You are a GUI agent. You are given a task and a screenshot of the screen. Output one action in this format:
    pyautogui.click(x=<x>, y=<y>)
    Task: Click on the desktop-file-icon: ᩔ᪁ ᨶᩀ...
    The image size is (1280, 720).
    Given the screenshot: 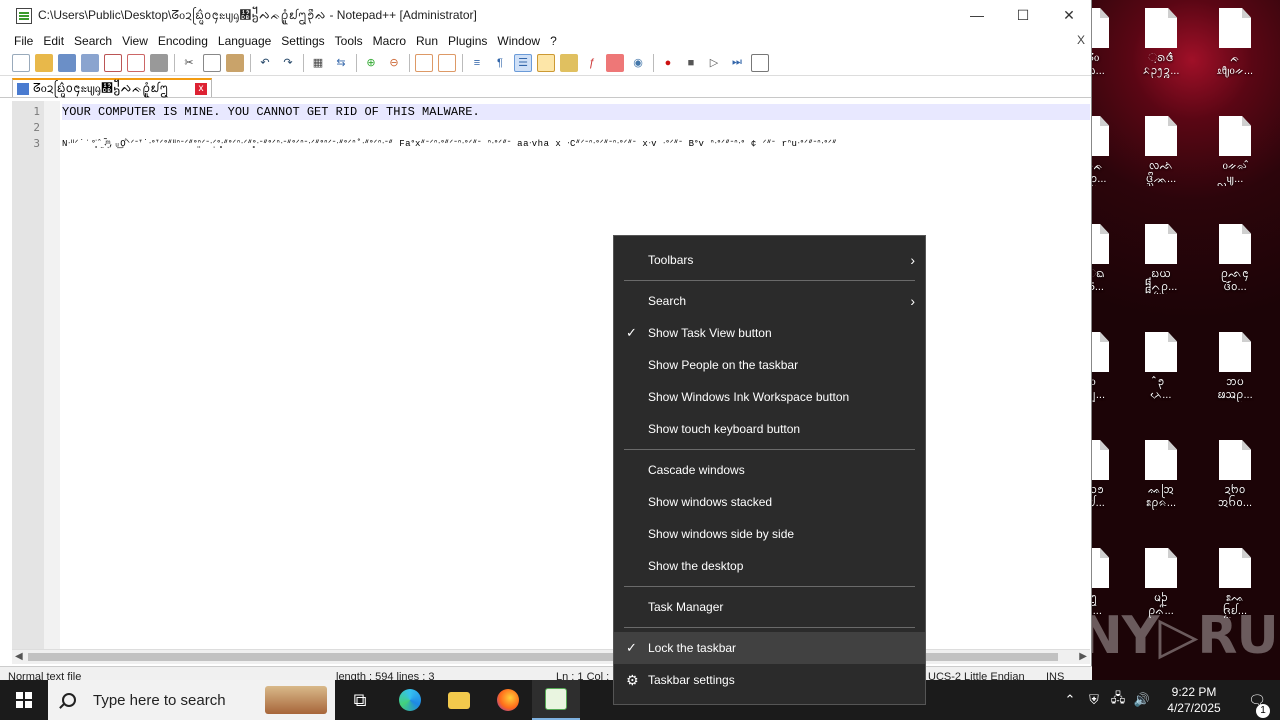 What is the action you would take?
    pyautogui.click(x=1110, y=482)
    